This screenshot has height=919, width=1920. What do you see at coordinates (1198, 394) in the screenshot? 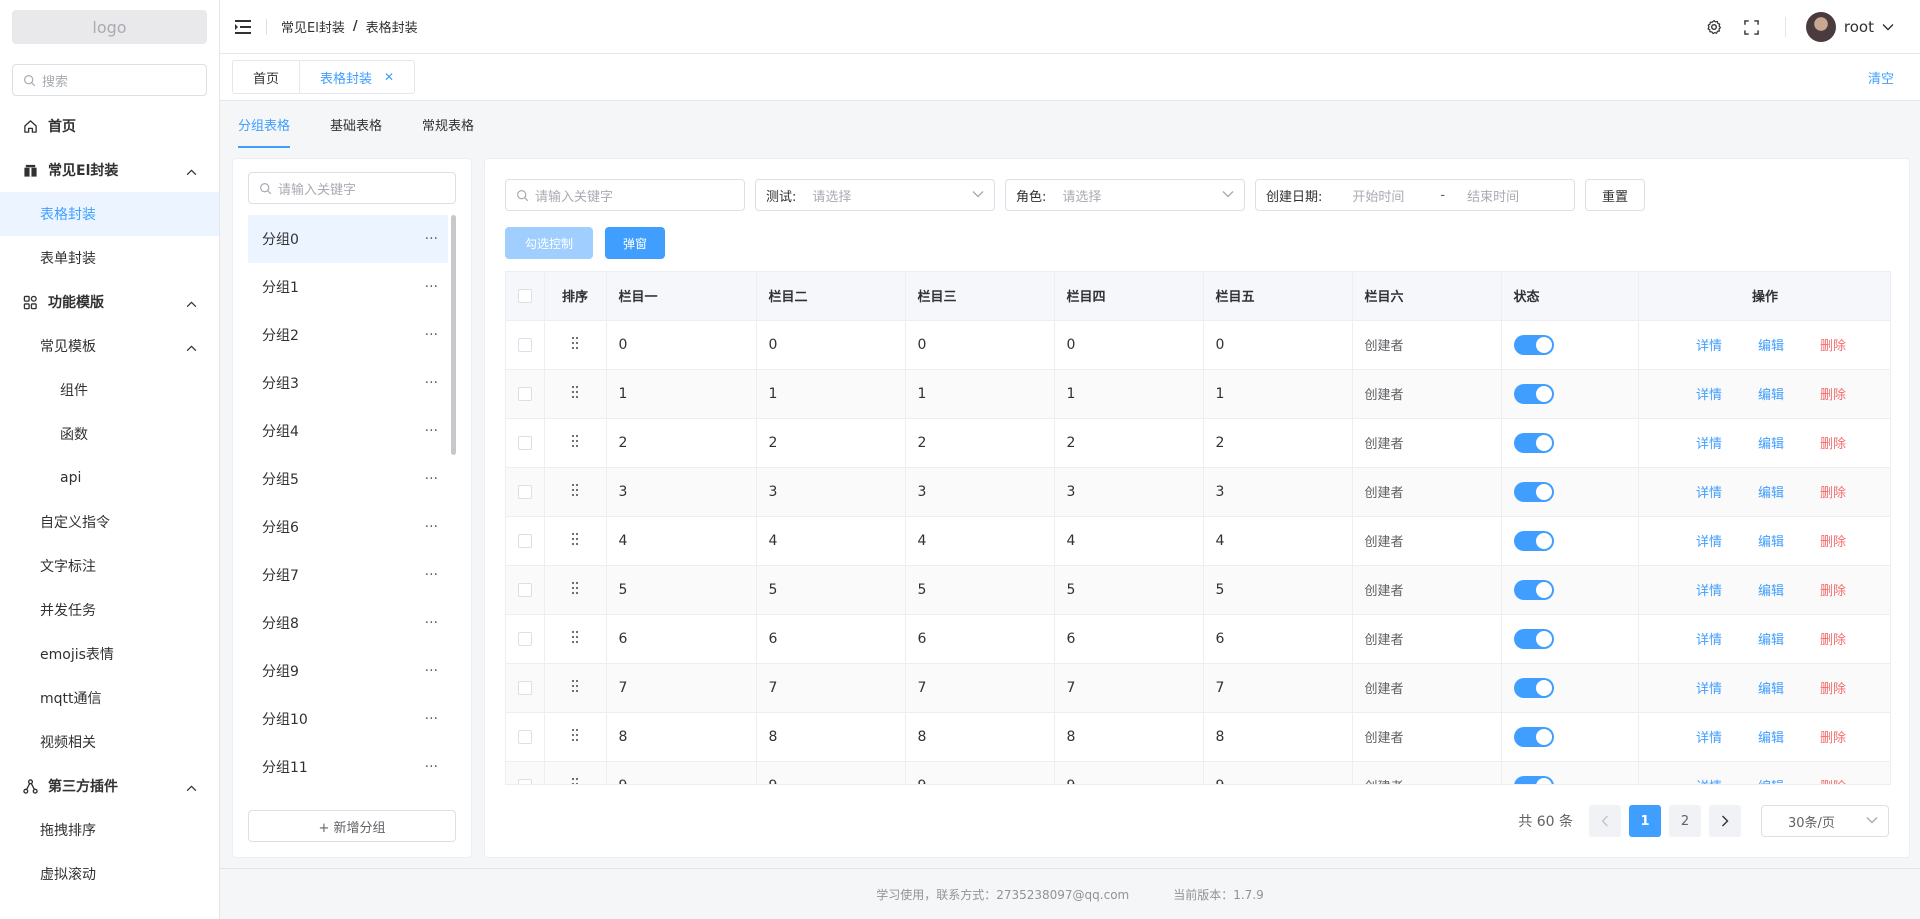
I see `table-row: 1 1 1 1 1 创建者 详情 编辑 删除` at bounding box center [1198, 394].